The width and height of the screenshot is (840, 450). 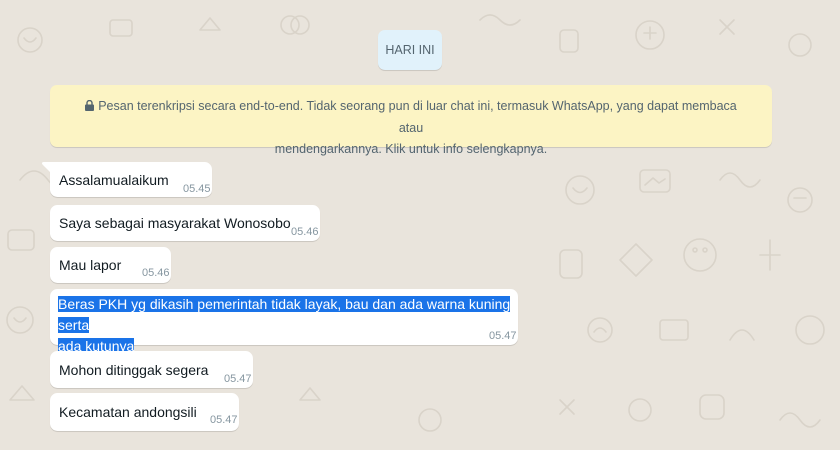 What do you see at coordinates (134, 370) in the screenshot?
I see `message-text: Mohon ditinggak segera` at bounding box center [134, 370].